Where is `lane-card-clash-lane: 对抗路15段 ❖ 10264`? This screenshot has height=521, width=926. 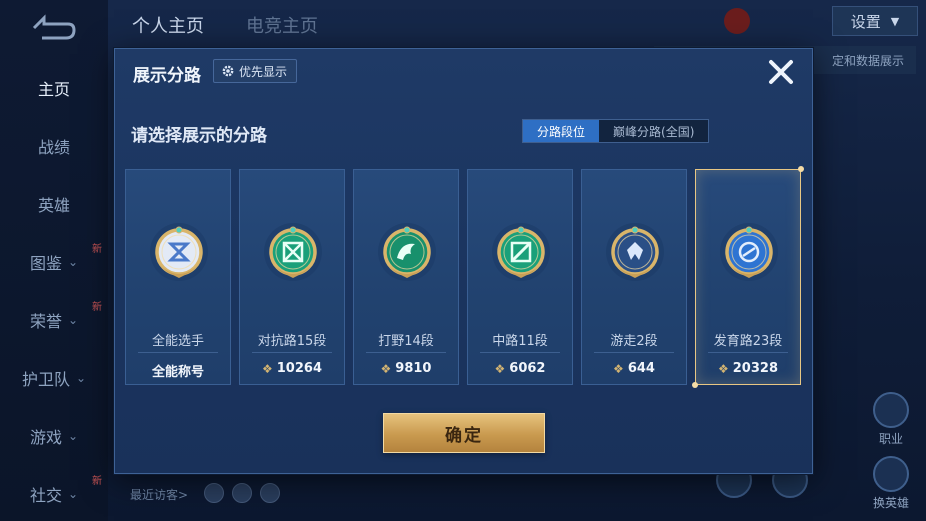
lane-card-clash-lane: 对抗路15段 ❖ 10264 is located at coordinates (292, 277).